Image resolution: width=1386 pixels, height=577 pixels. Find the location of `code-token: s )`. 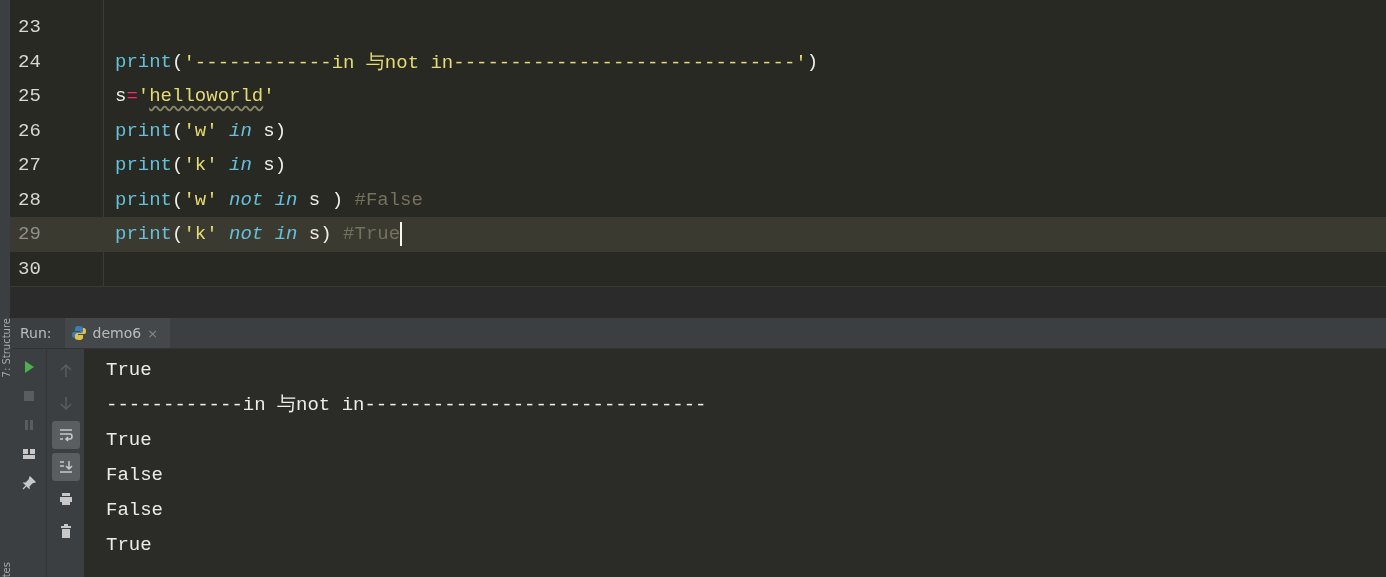

code-token: s ) is located at coordinates (326, 199).